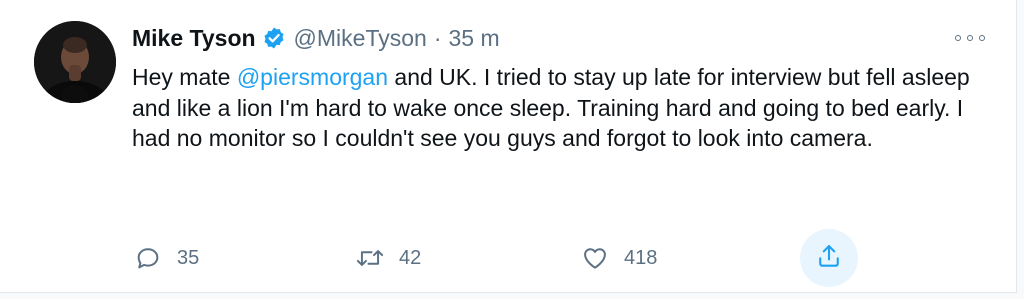  What do you see at coordinates (618, 258) in the screenshot?
I see `like-button: 418` at bounding box center [618, 258].